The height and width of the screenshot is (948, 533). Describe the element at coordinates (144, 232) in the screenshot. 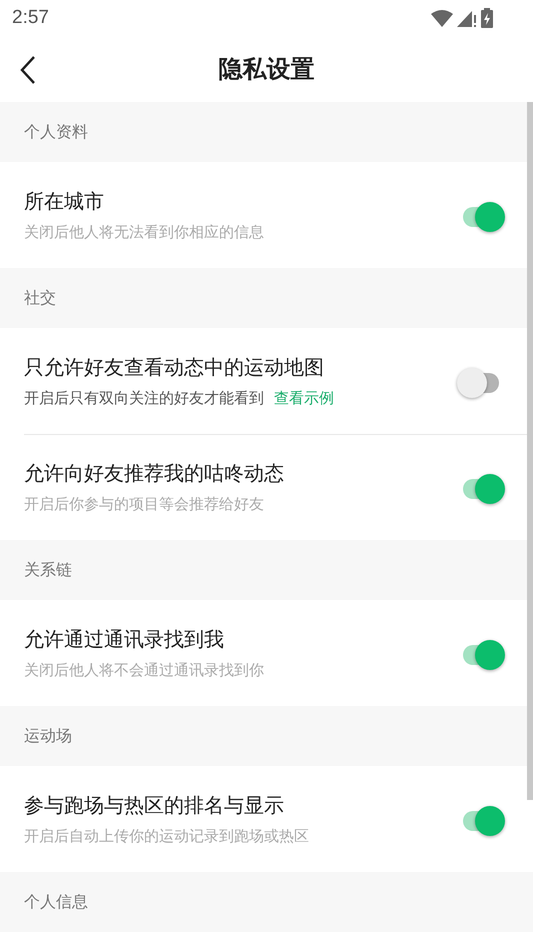

I see `setting-description: 关闭后他人将无法看到你相应的信息` at that location.